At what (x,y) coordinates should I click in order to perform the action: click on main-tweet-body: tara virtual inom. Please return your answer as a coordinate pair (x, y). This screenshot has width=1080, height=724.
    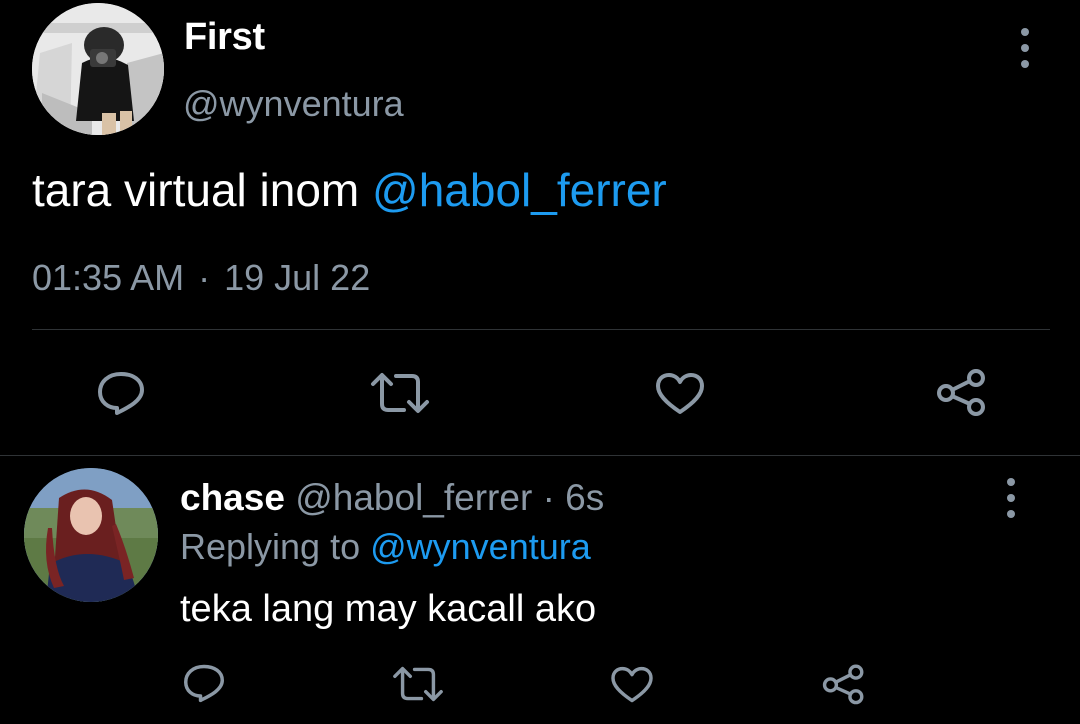
    Looking at the image, I should click on (202, 190).